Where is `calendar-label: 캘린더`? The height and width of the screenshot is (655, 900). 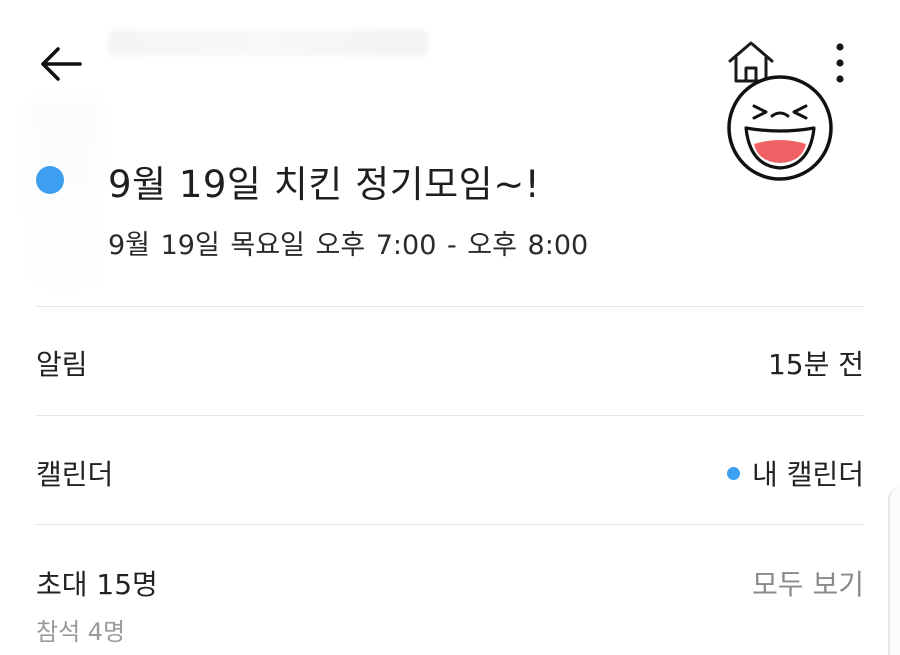 calendar-label: 캘린더 is located at coordinates (75, 474).